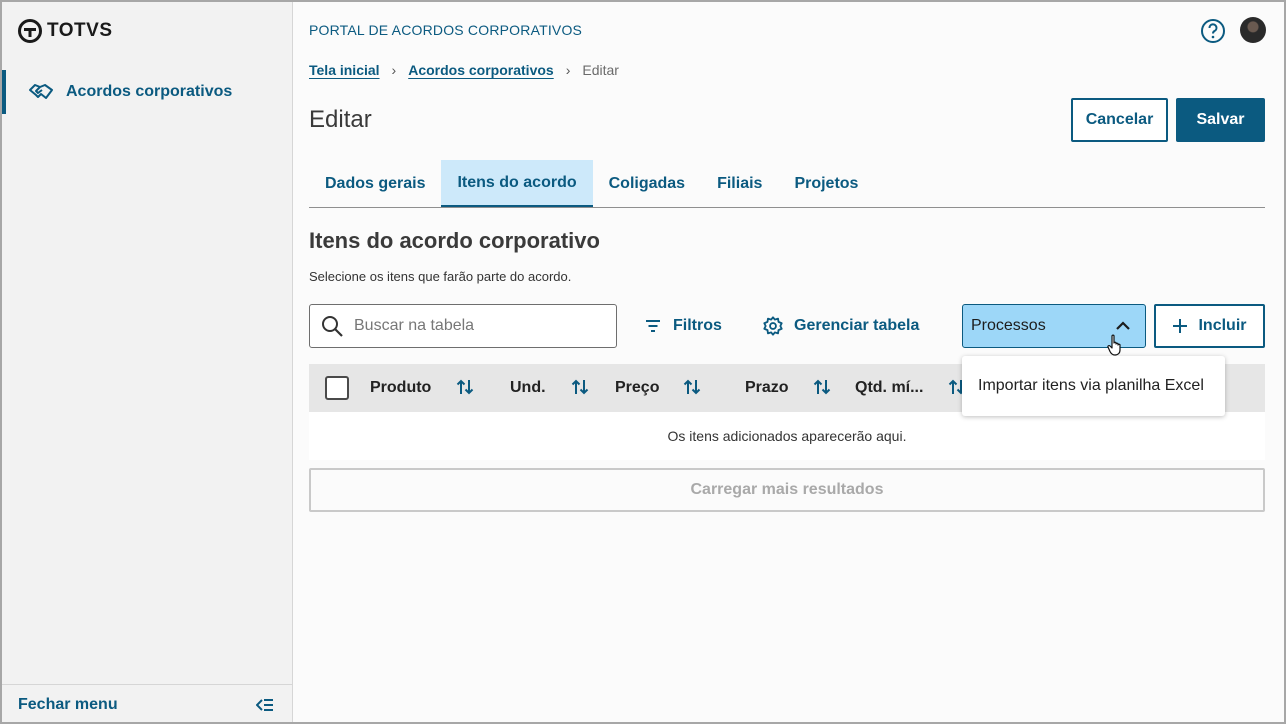 The image size is (1286, 724). I want to click on filters-button: Filtros, so click(682, 326).